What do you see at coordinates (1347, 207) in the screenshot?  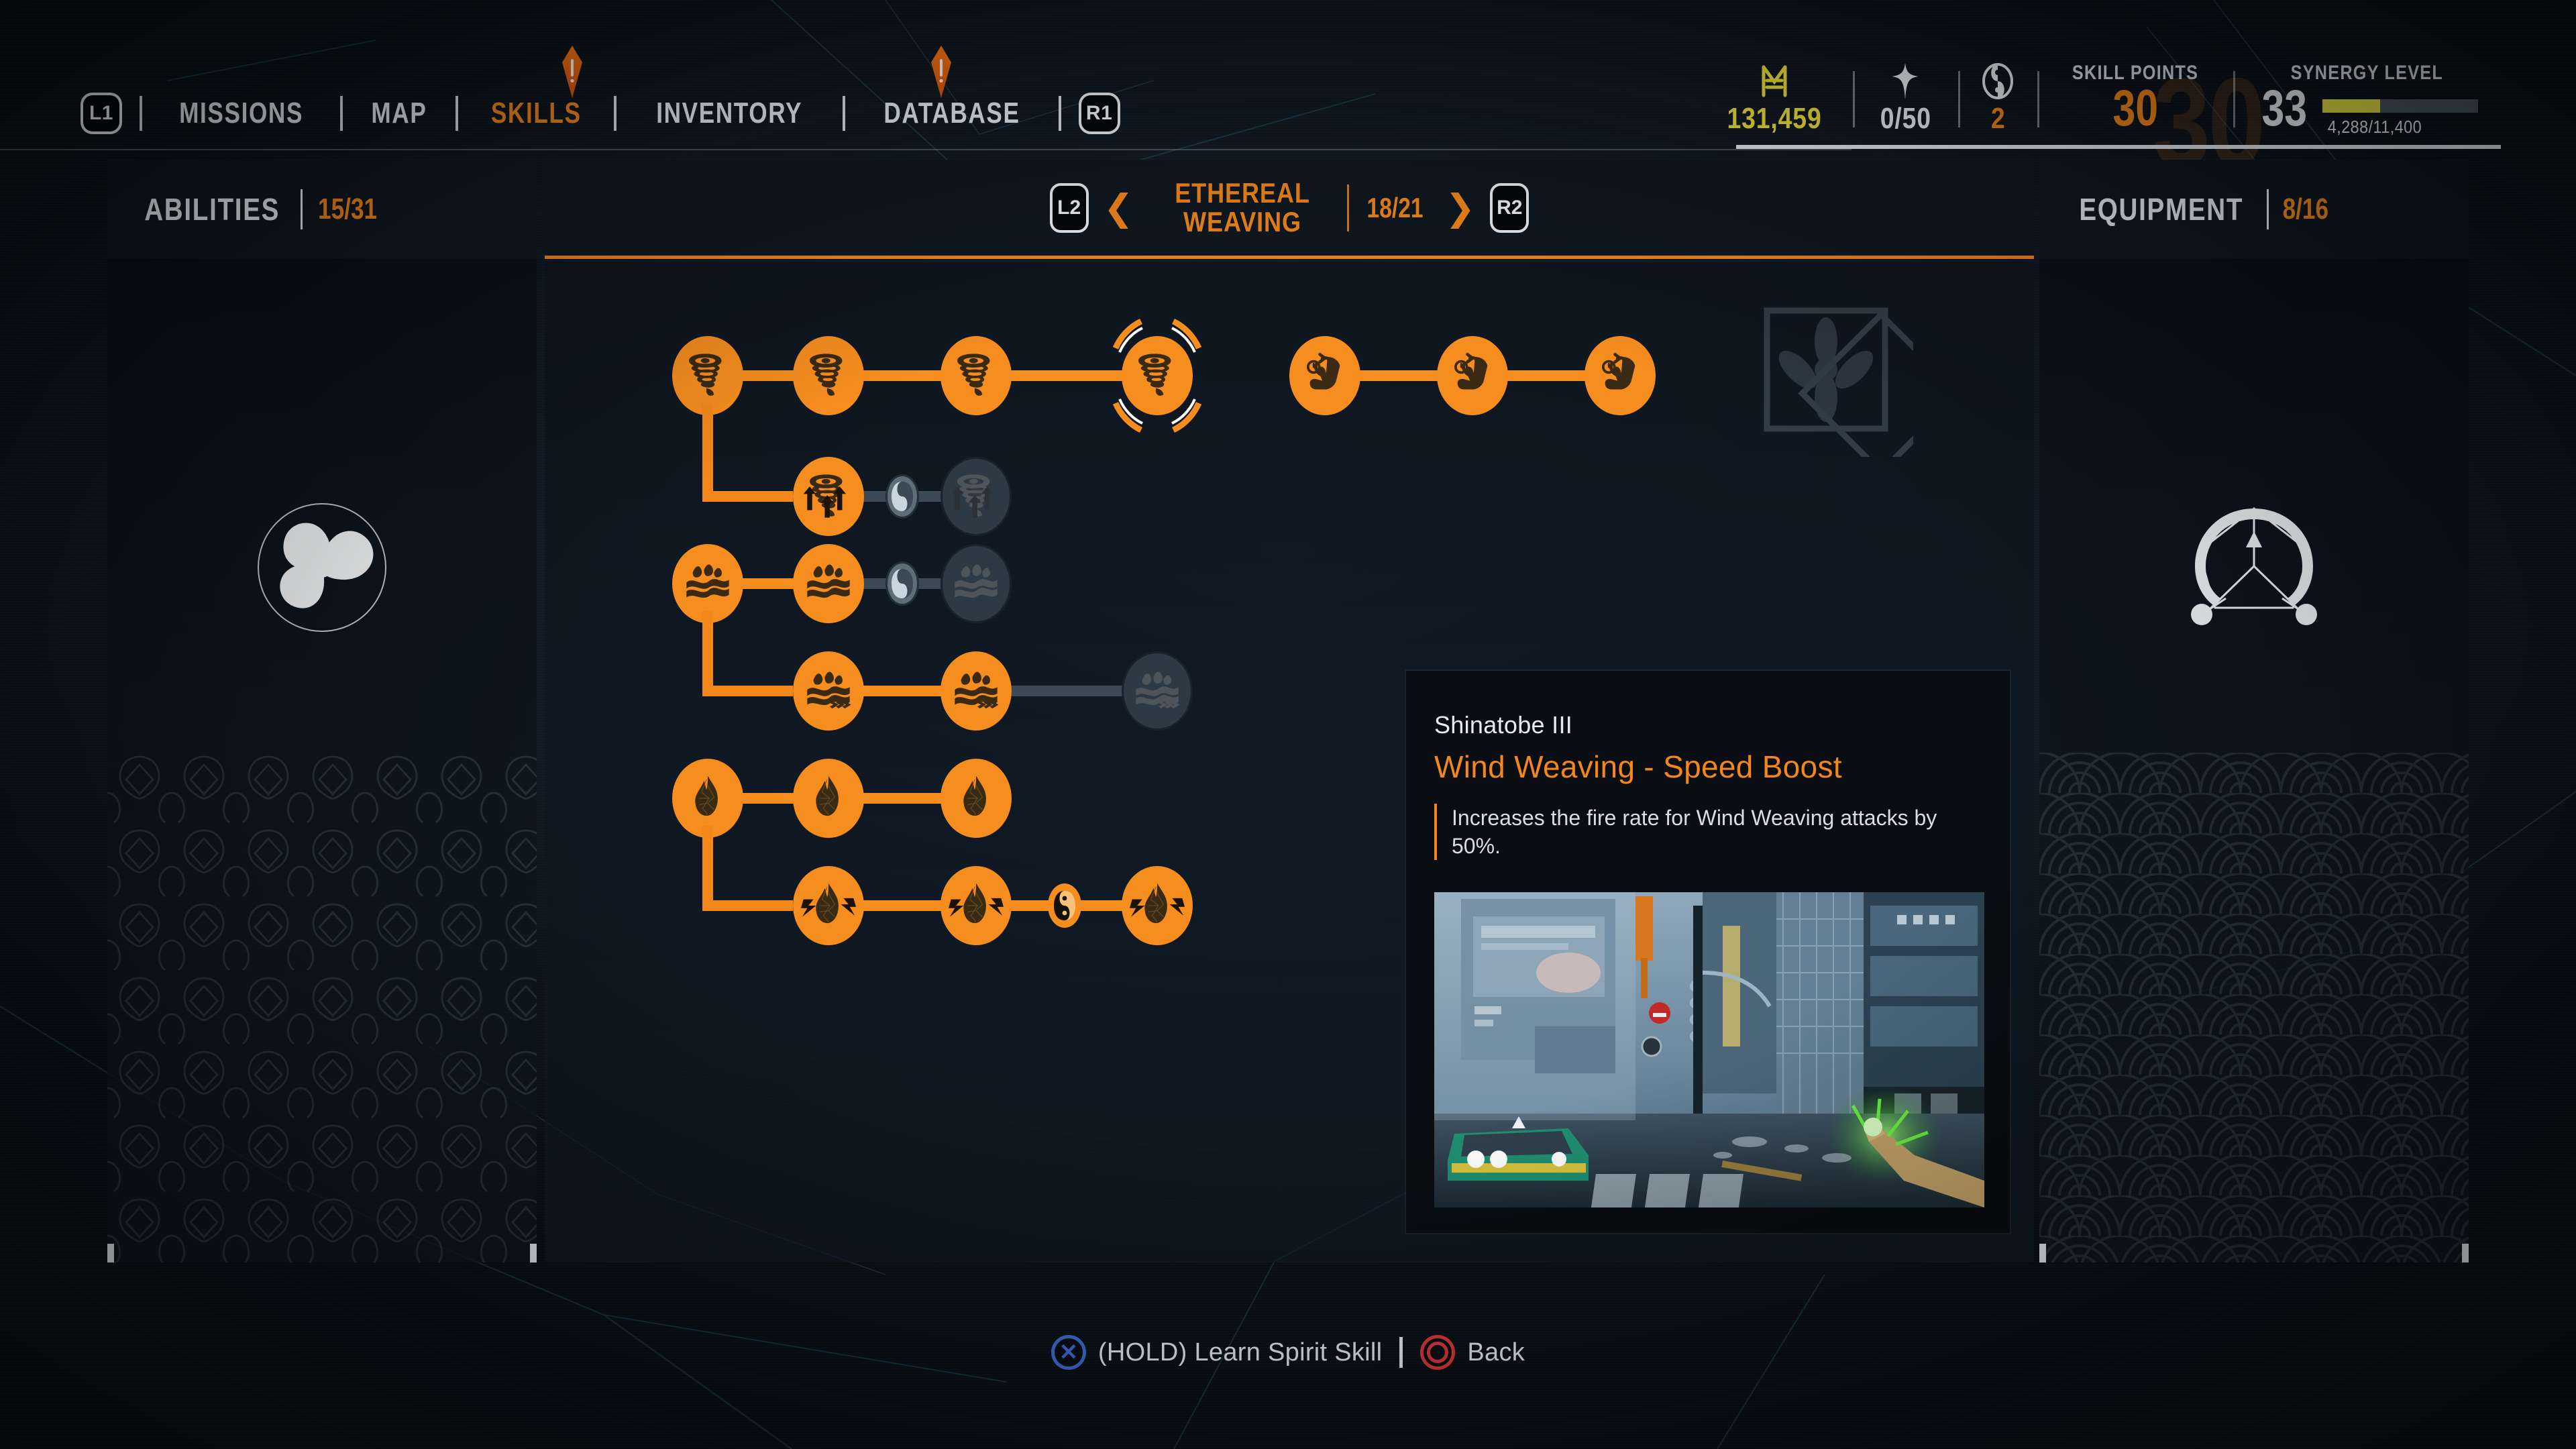 I see `tree-title-divider` at bounding box center [1347, 207].